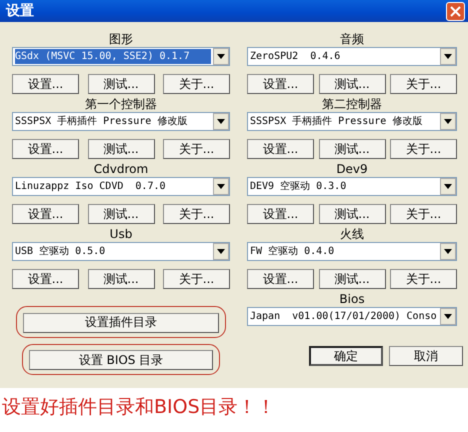 This screenshot has width=468, height=432. I want to click on dialog-button: 确定, so click(346, 356).